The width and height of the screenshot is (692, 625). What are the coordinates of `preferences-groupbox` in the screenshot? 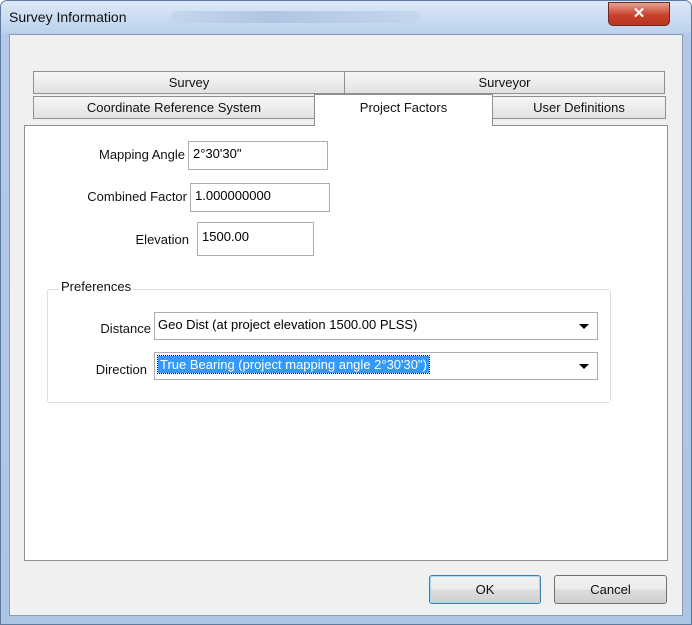 It's located at (329, 346).